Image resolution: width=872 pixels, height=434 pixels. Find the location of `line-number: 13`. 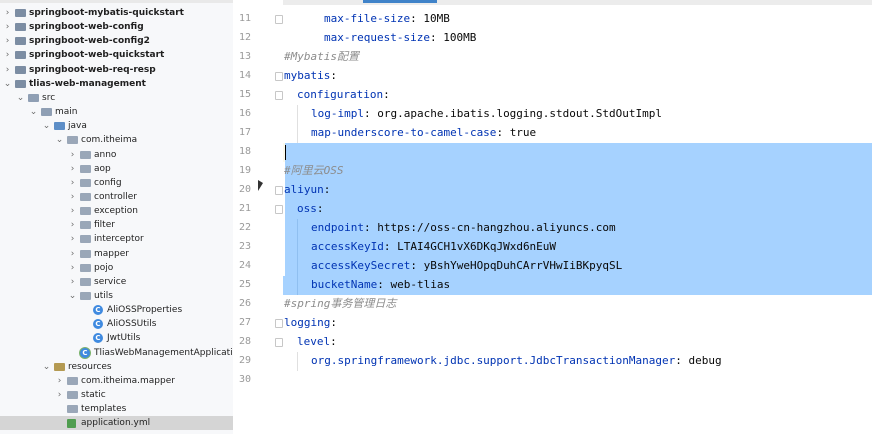

line-number: 13 is located at coordinates (244, 56).